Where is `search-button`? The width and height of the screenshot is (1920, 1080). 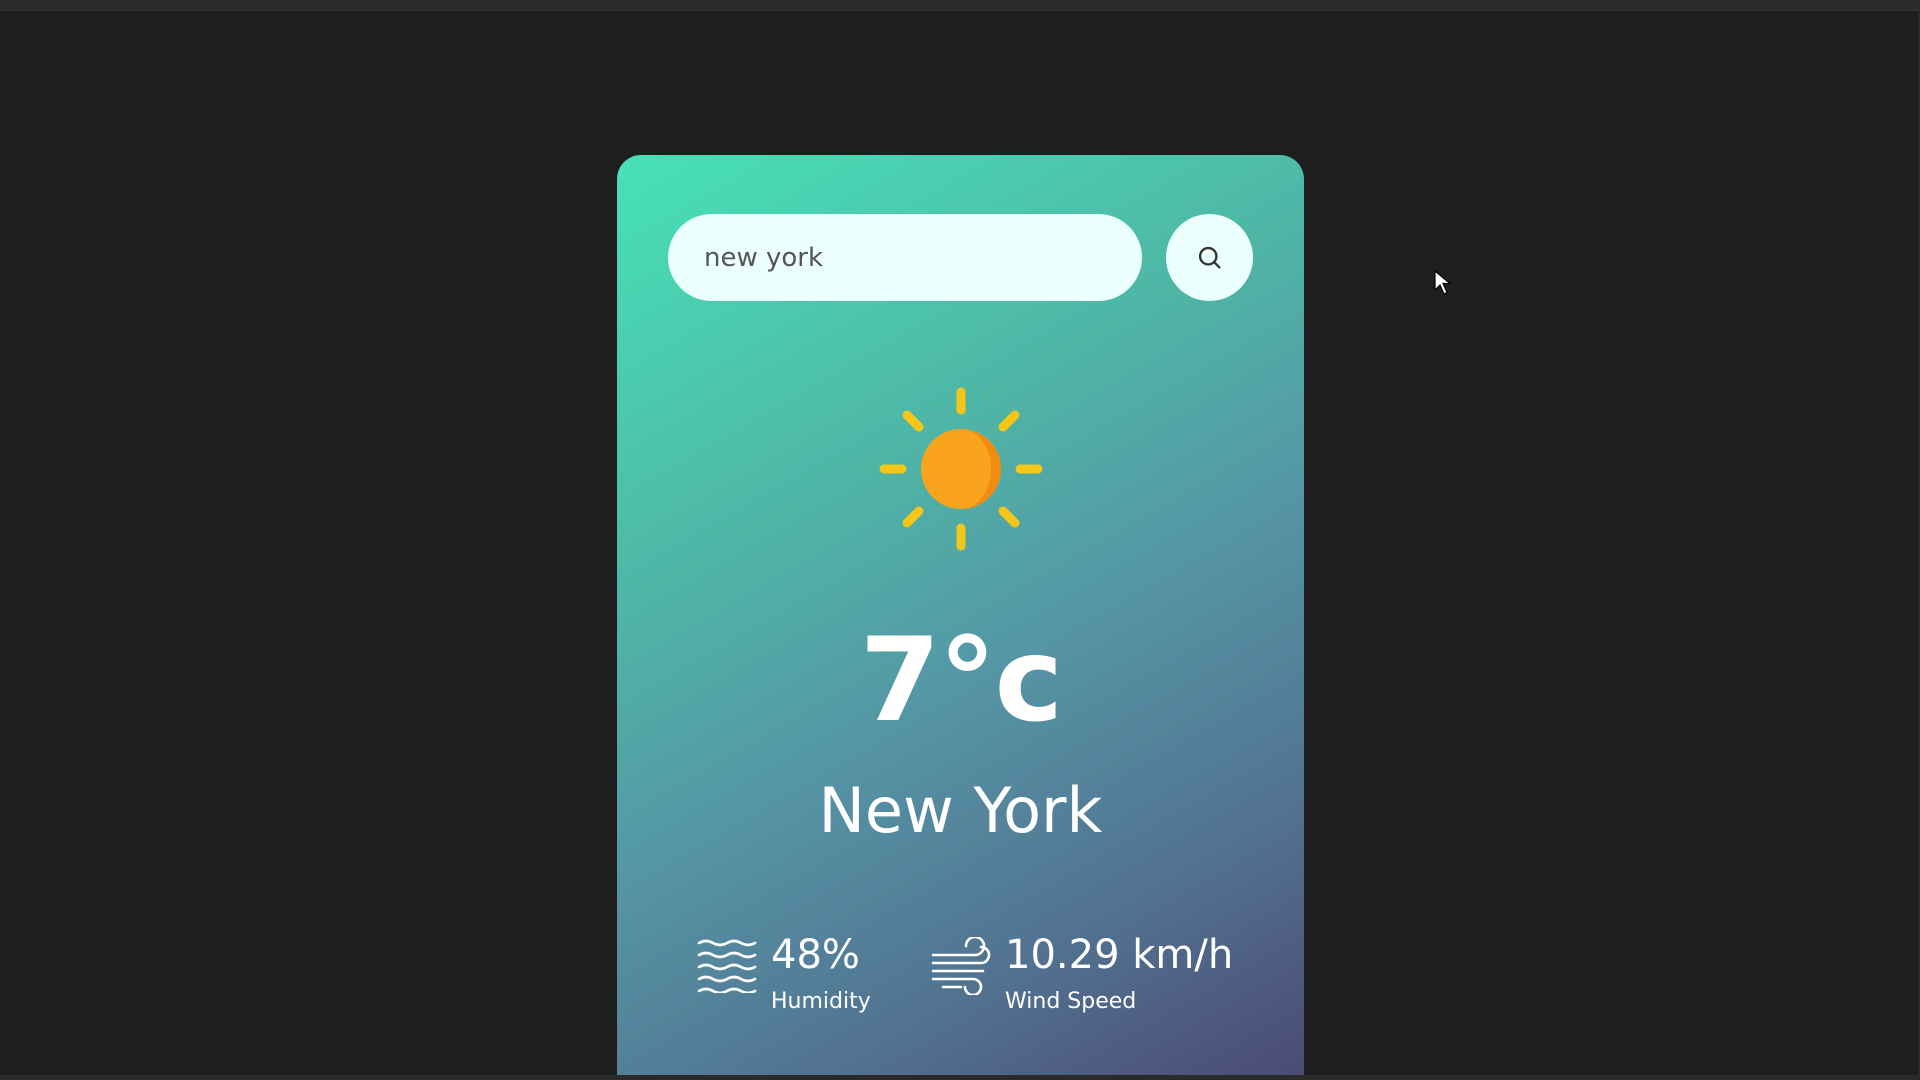 search-button is located at coordinates (1209, 257).